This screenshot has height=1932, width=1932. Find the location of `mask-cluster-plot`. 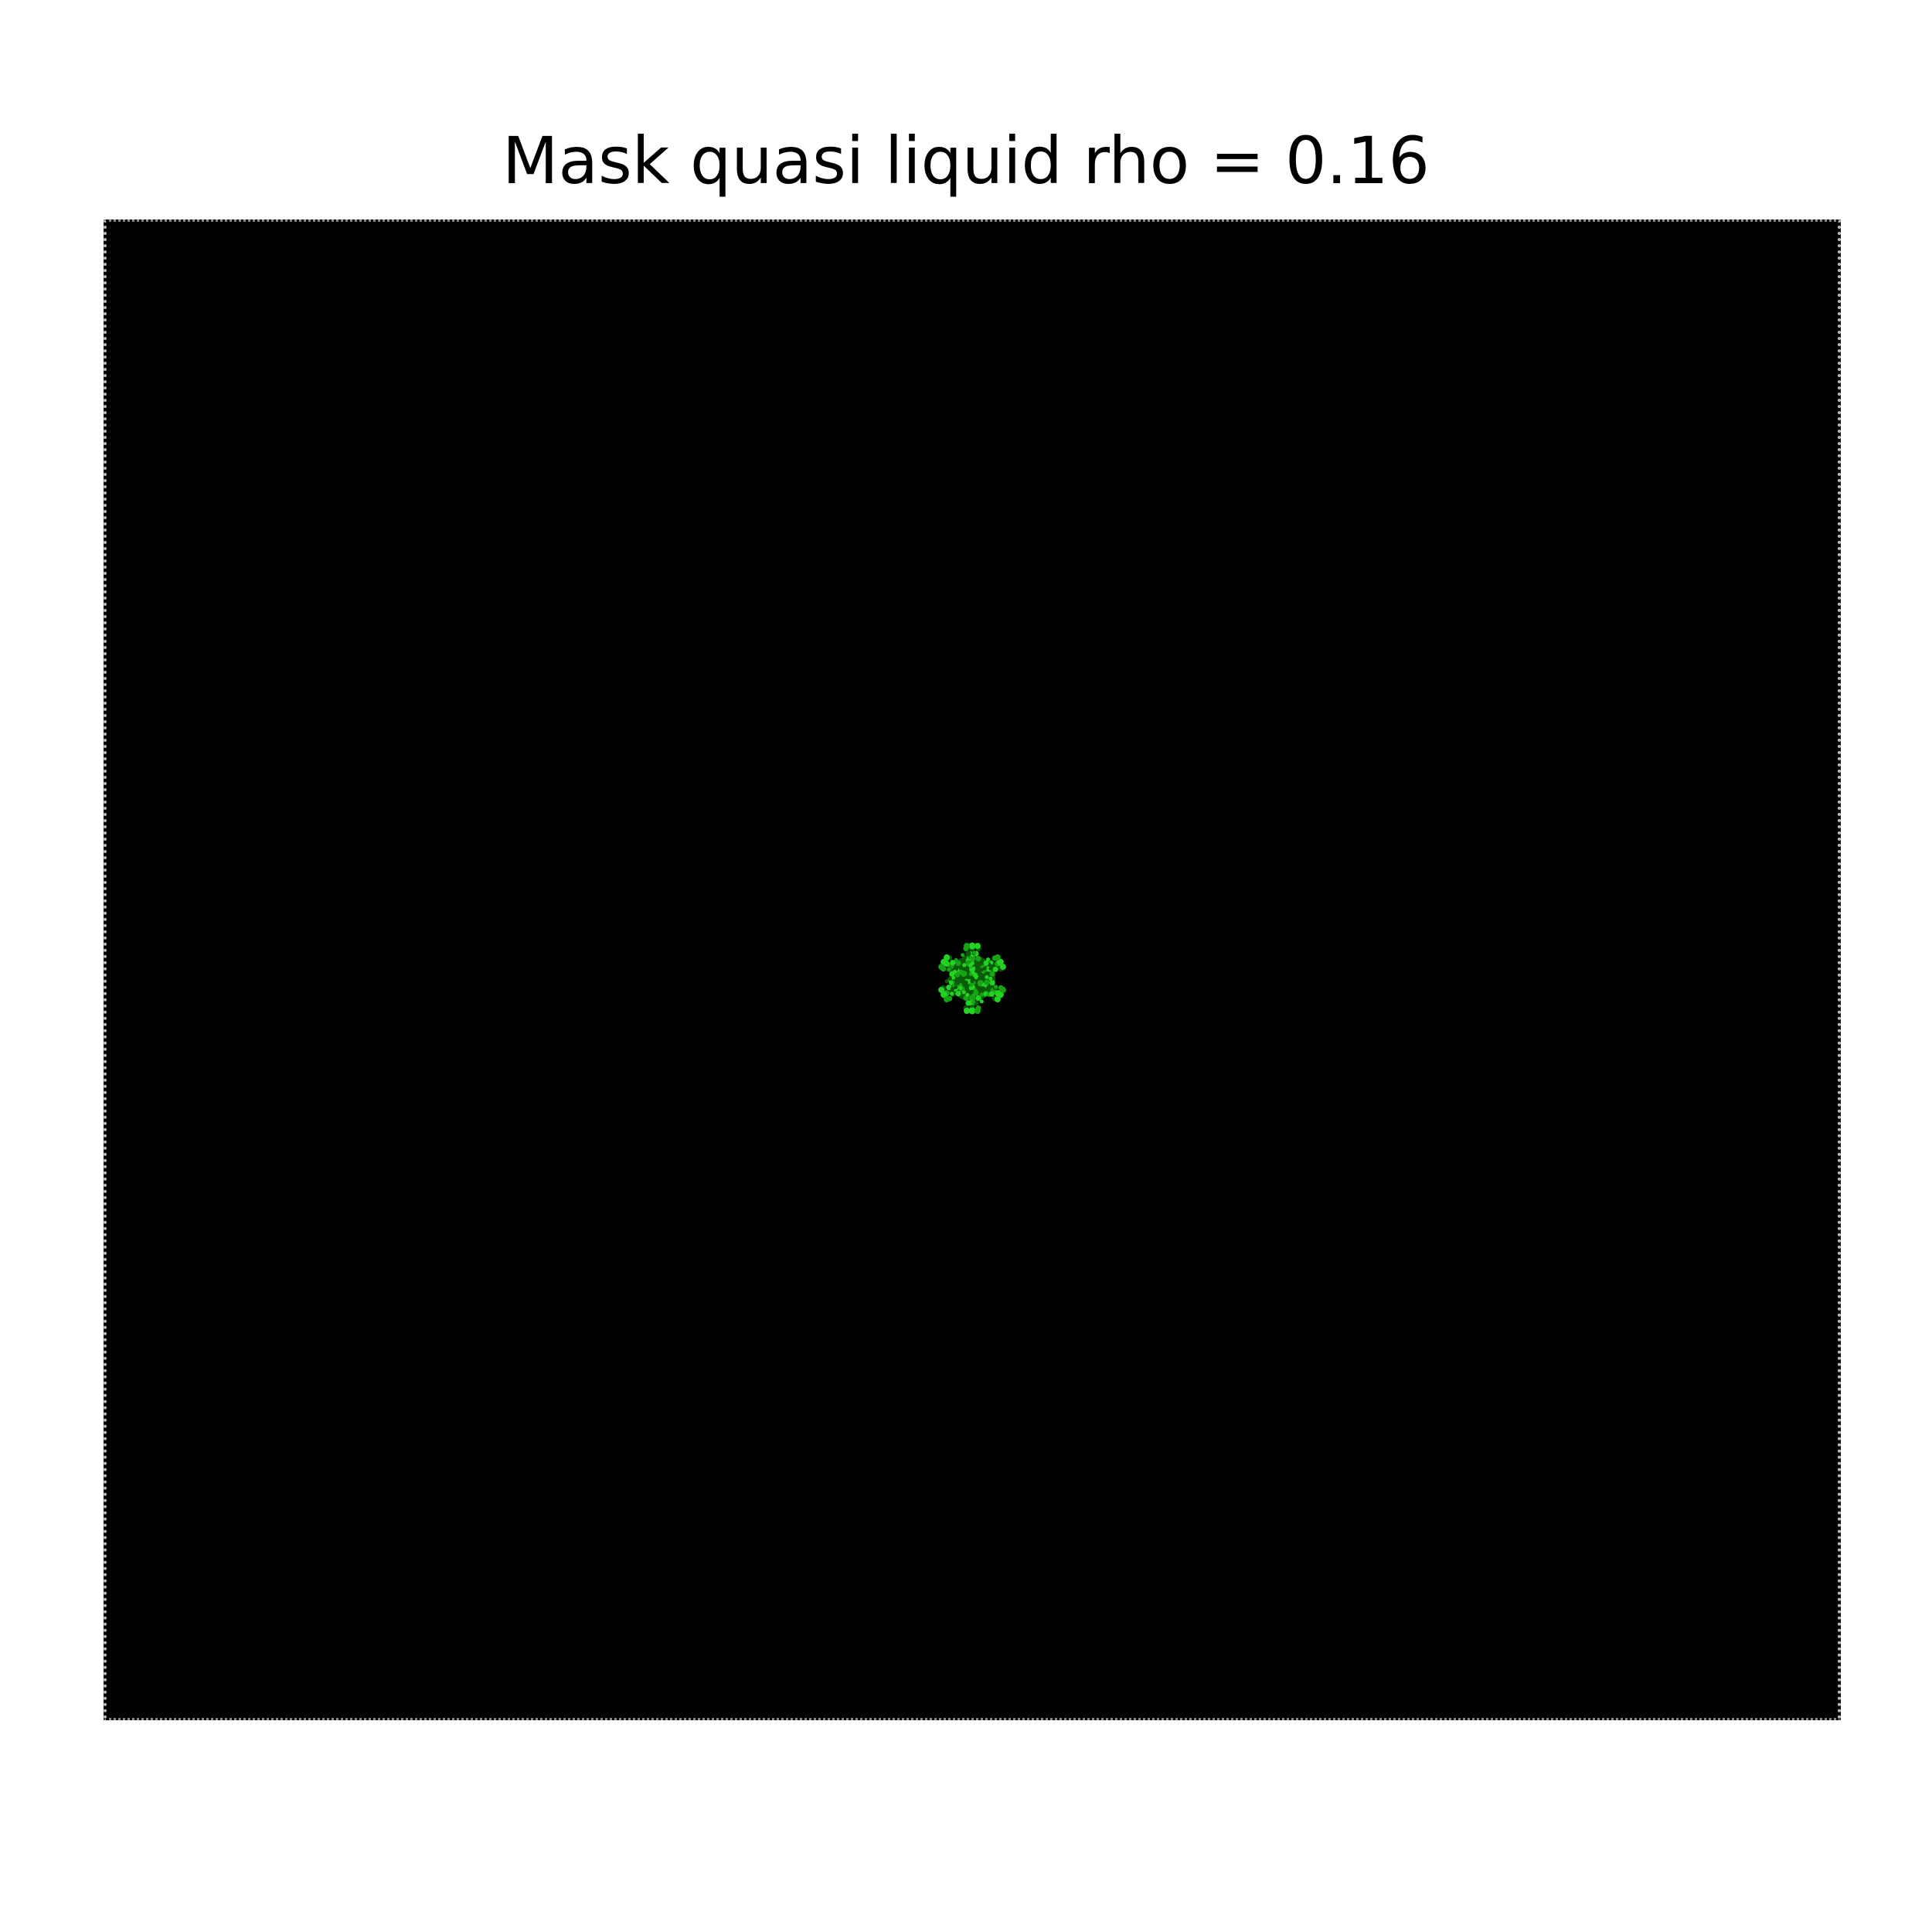

mask-cluster-plot is located at coordinates (972, 978).